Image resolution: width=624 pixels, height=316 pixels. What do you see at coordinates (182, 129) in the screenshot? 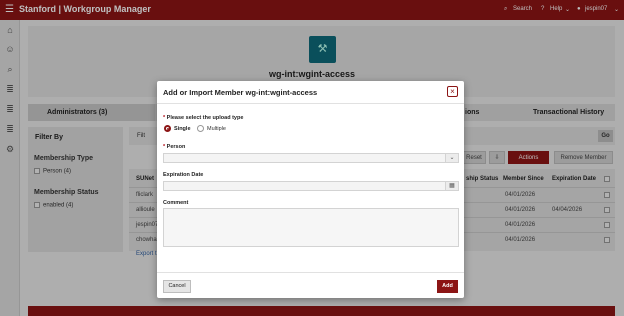
I see `radio-single-label: Single` at bounding box center [182, 129].